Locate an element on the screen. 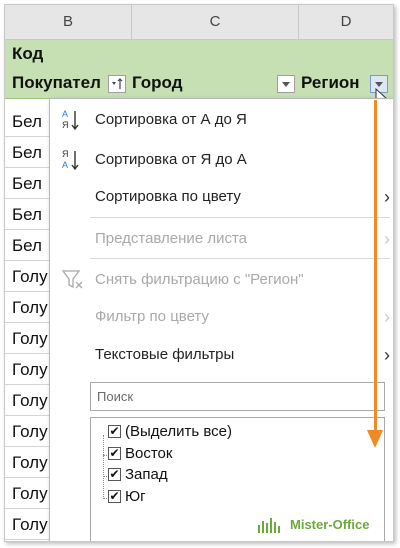 Image resolution: width=400 pixels, height=548 pixels. menu-item-clear-filter: Снять фильтрацию с "Регион" is located at coordinates (221, 280).